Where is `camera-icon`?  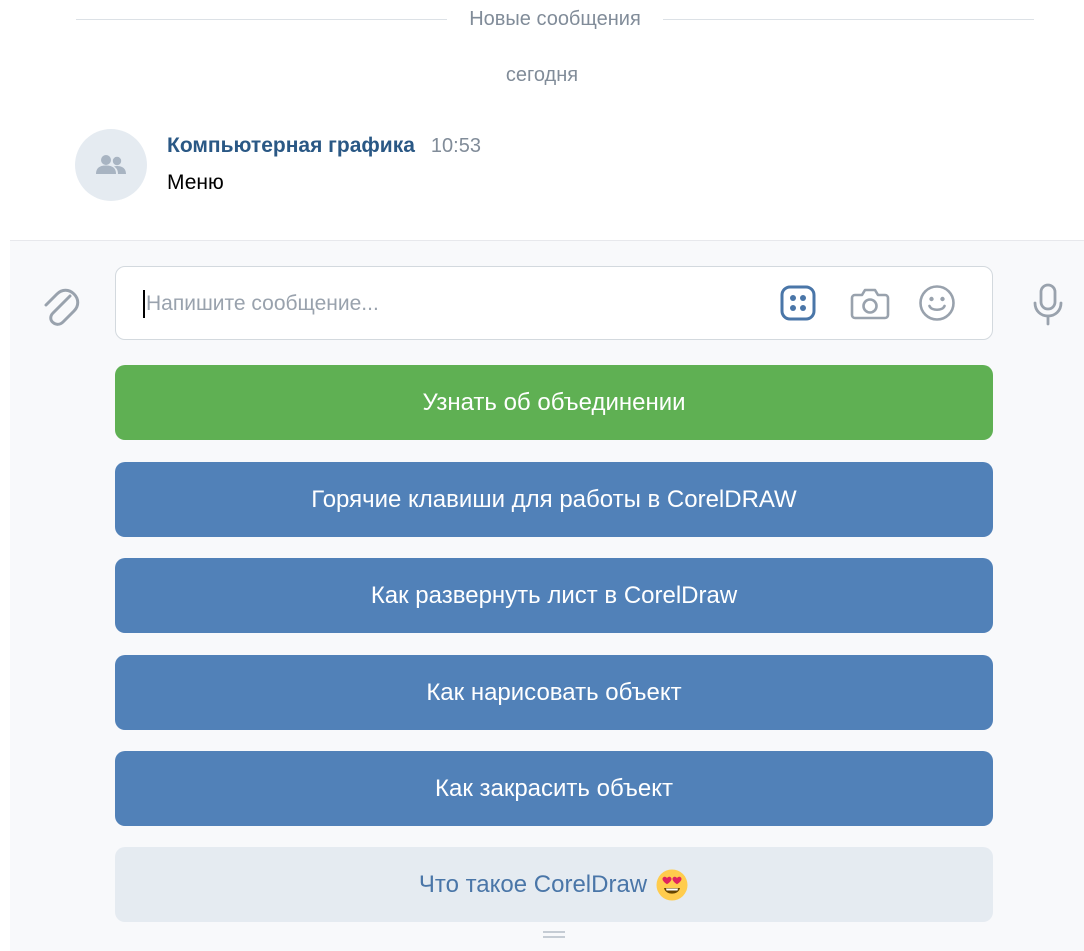
camera-icon is located at coordinates (870, 304).